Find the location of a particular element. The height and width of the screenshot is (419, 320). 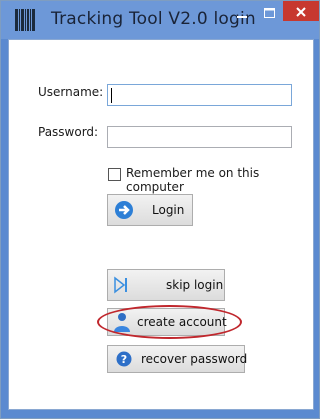

login-button: Login is located at coordinates (150, 210).